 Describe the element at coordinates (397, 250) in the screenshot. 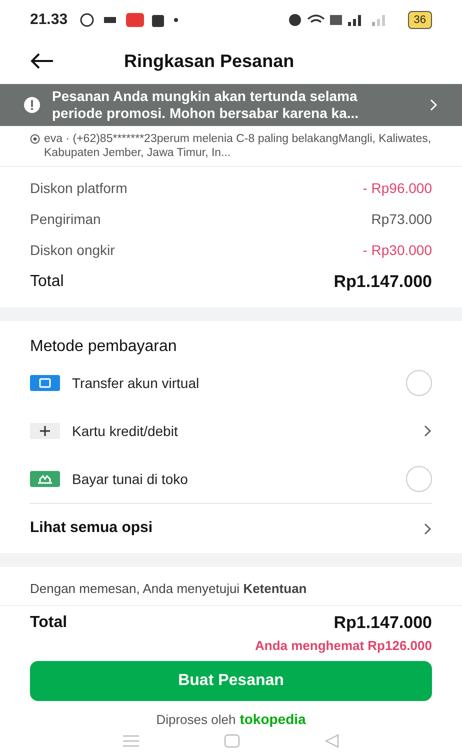

I see `summary-value: - Rp30.000` at that location.